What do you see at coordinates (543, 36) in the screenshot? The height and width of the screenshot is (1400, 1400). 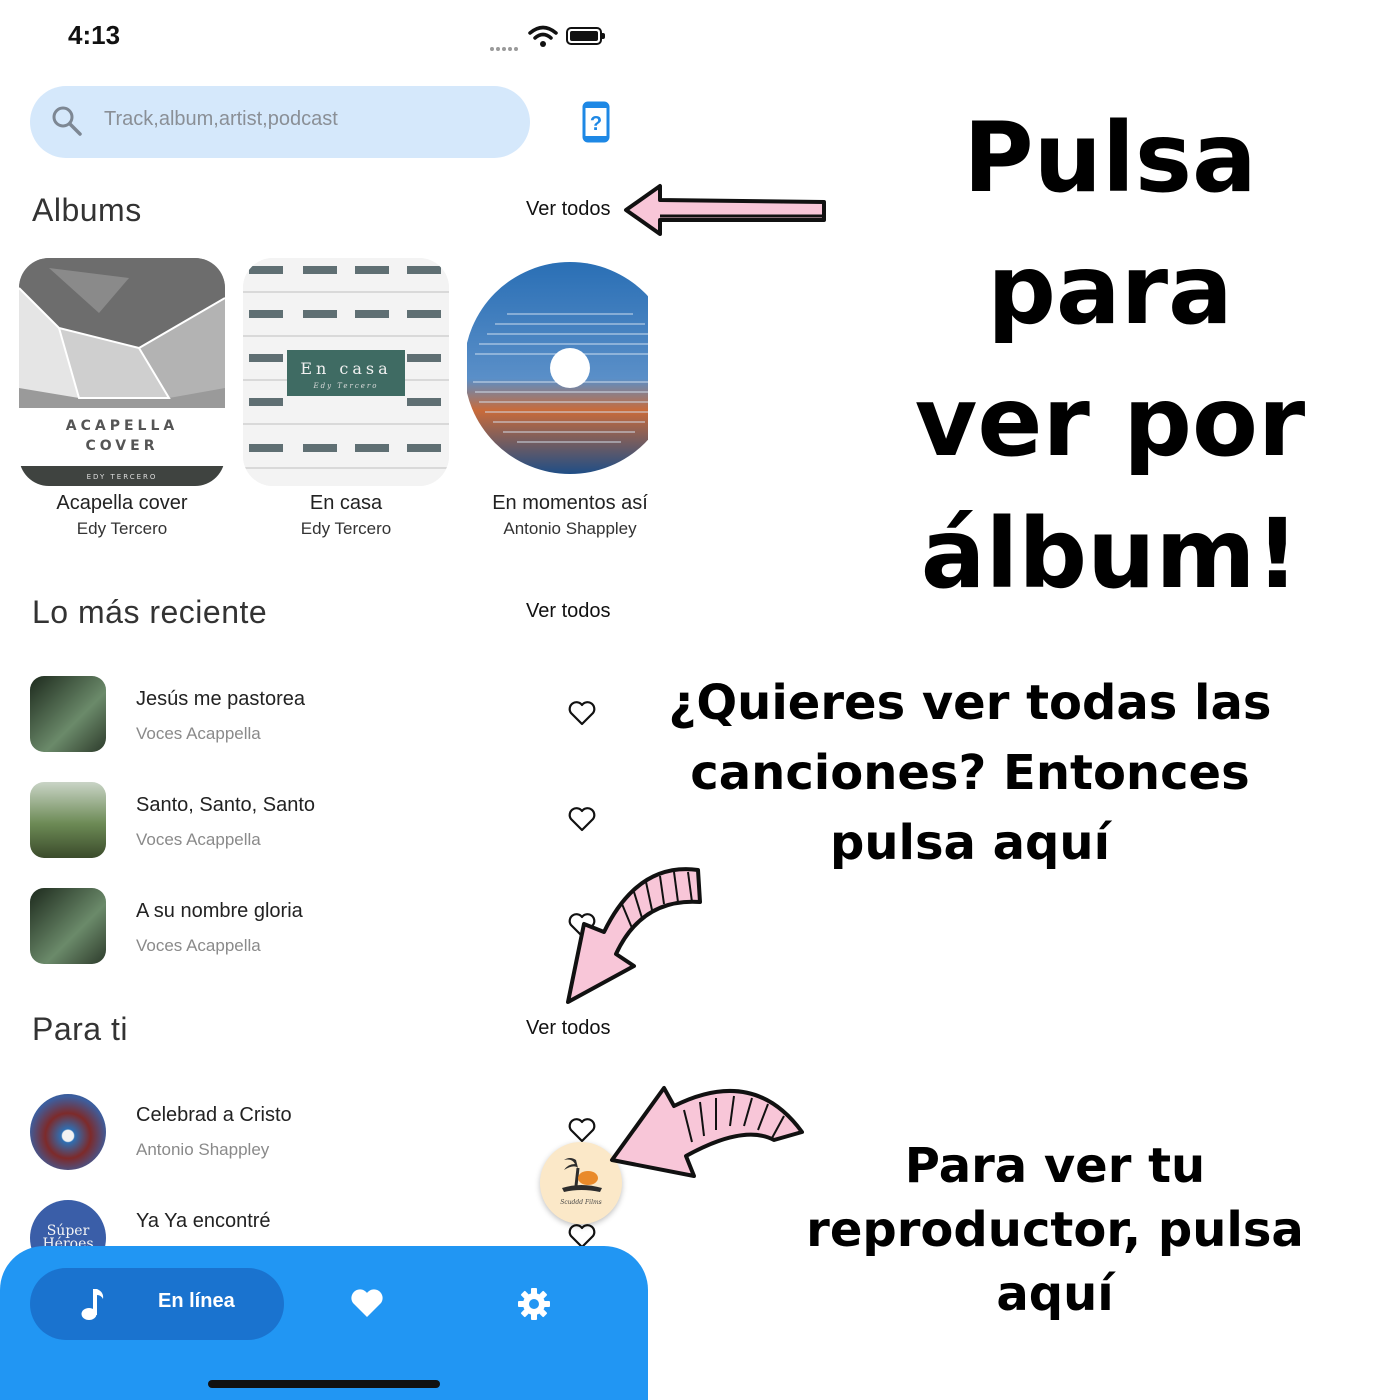 I see `wifi-icon` at bounding box center [543, 36].